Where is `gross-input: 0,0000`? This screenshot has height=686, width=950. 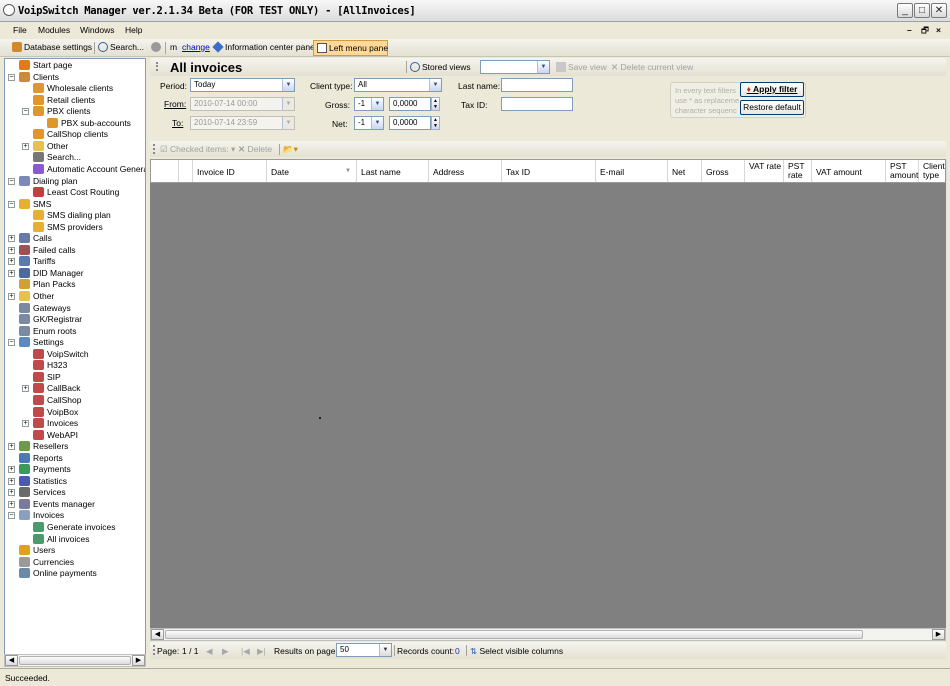 gross-input: 0,0000 is located at coordinates (410, 104).